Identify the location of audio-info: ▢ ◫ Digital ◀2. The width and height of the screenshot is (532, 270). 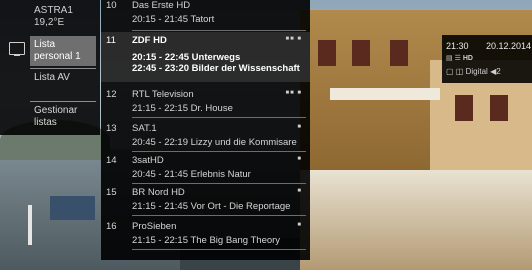
(473, 71).